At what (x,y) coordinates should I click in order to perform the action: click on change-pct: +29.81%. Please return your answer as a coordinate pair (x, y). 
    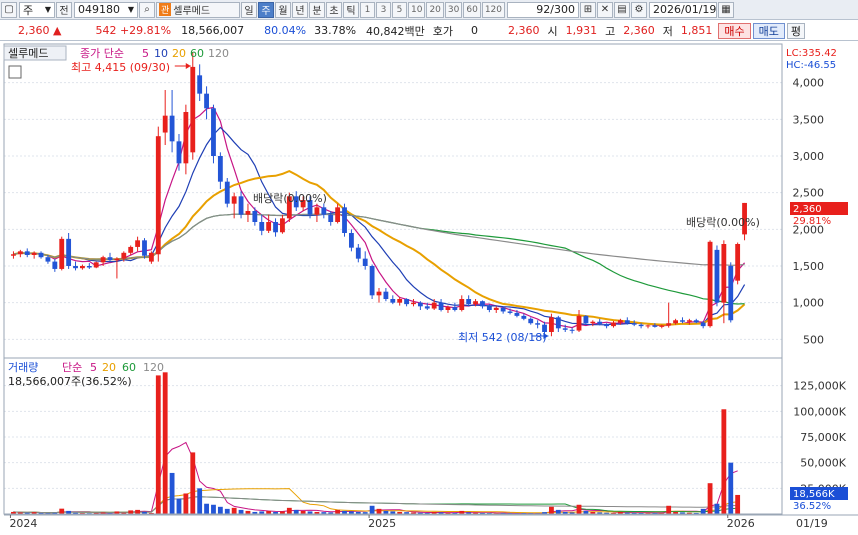
    Looking at the image, I should click on (145, 30).